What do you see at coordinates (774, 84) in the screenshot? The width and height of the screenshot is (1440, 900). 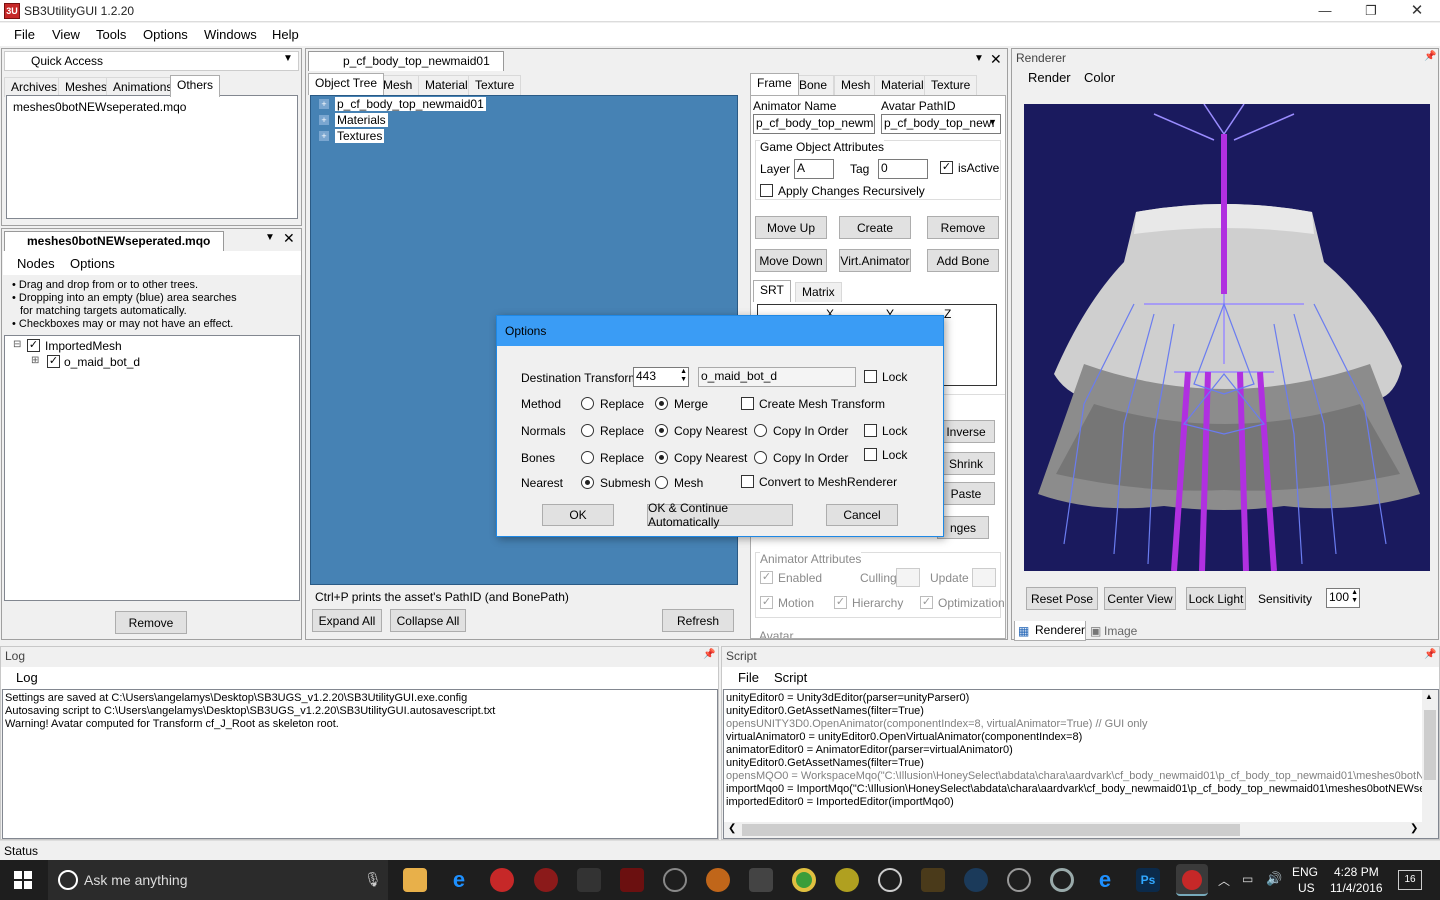 I see `tab-frame: Frame` at bounding box center [774, 84].